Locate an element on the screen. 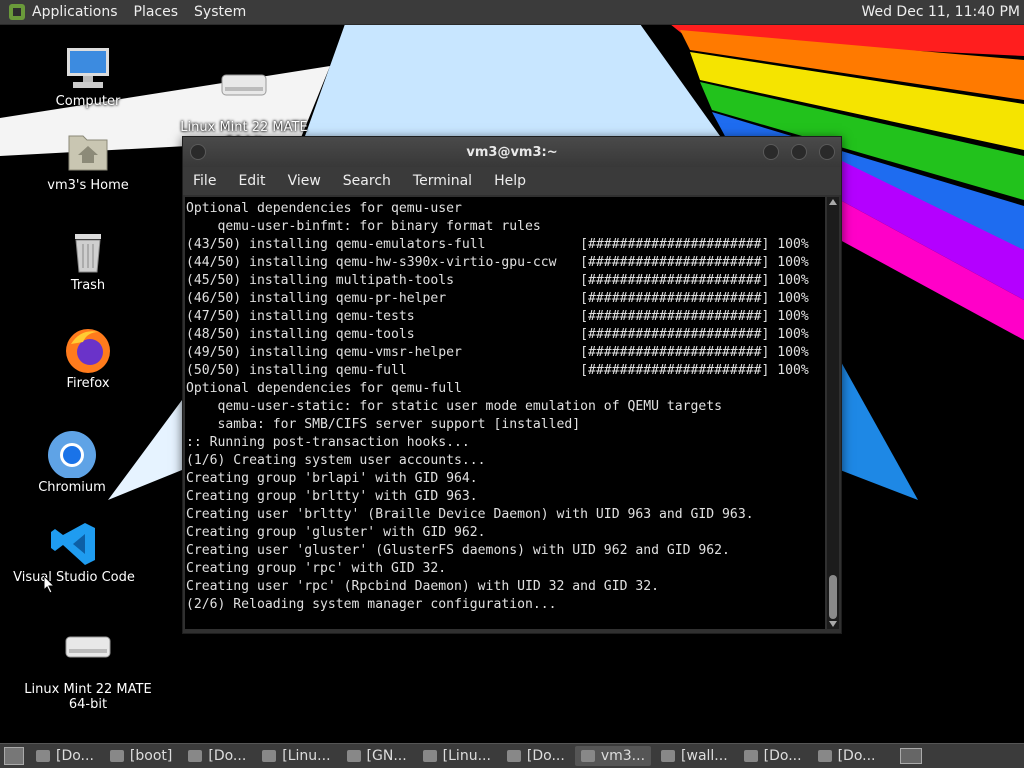 Image resolution: width=1024 pixels, height=768 pixels. desktop-icon-label: Trash is located at coordinates (88, 285).